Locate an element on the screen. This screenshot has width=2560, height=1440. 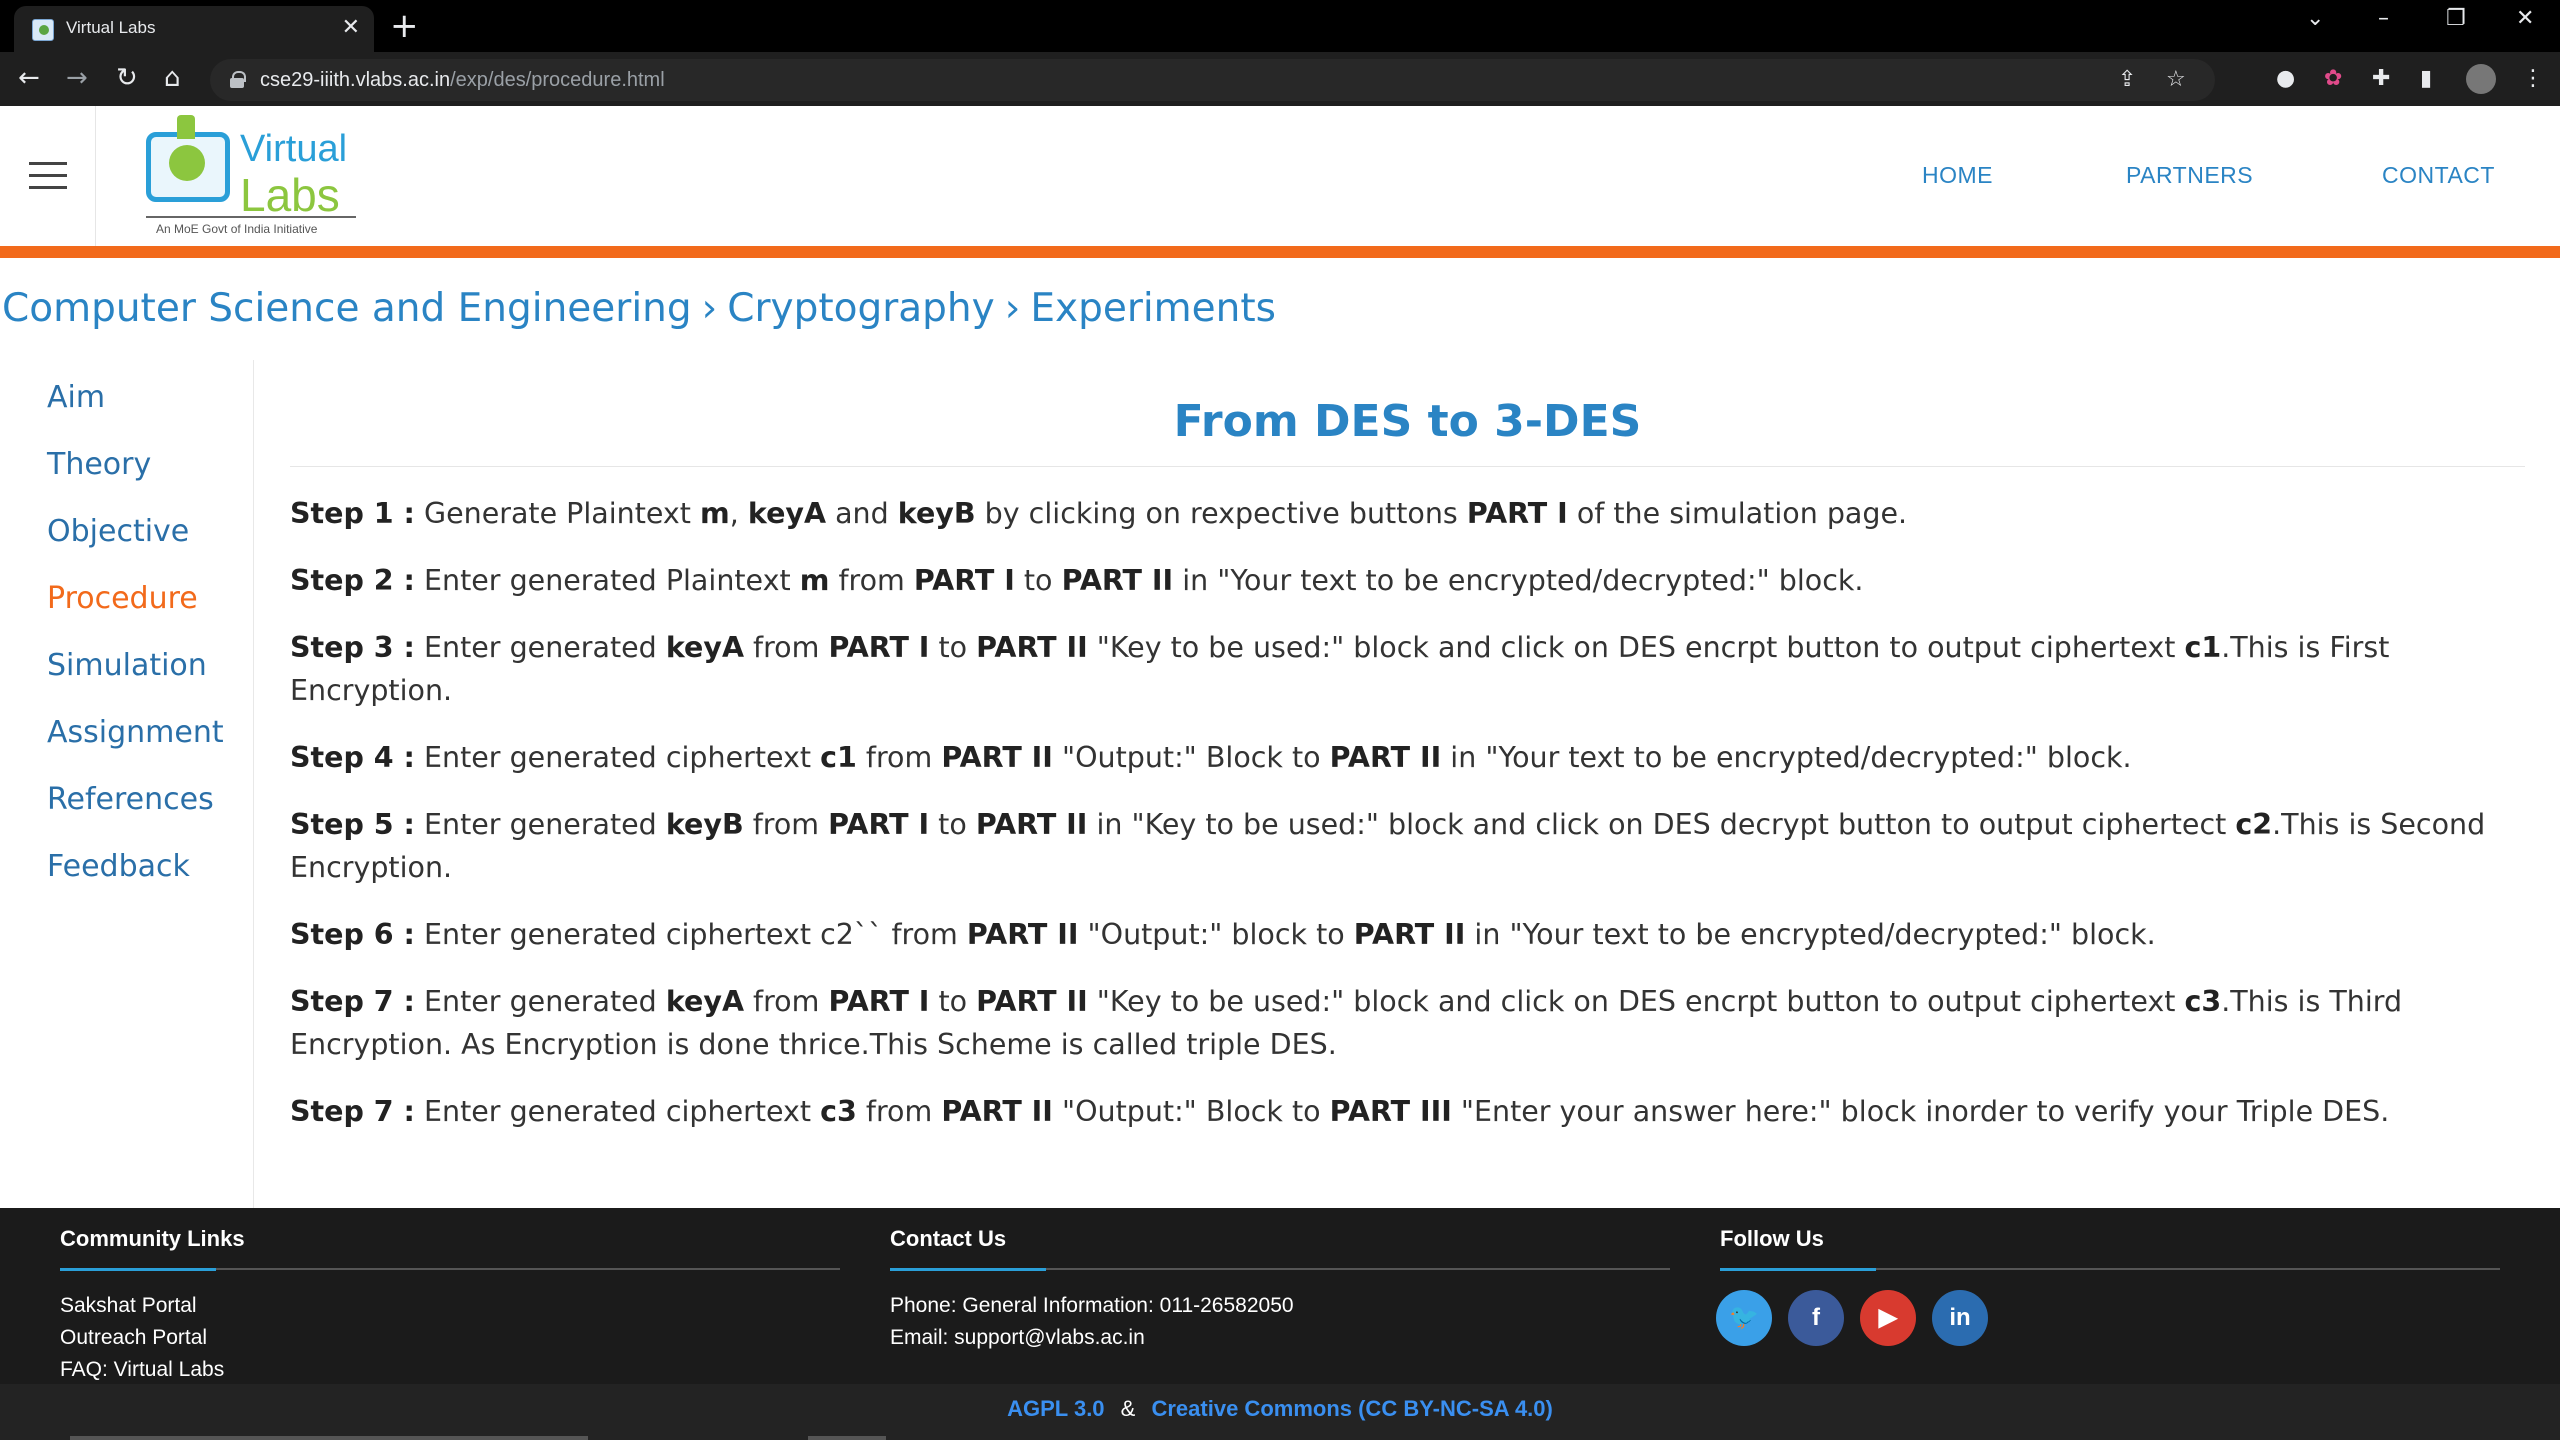
logo-divider is located at coordinates (251, 217).